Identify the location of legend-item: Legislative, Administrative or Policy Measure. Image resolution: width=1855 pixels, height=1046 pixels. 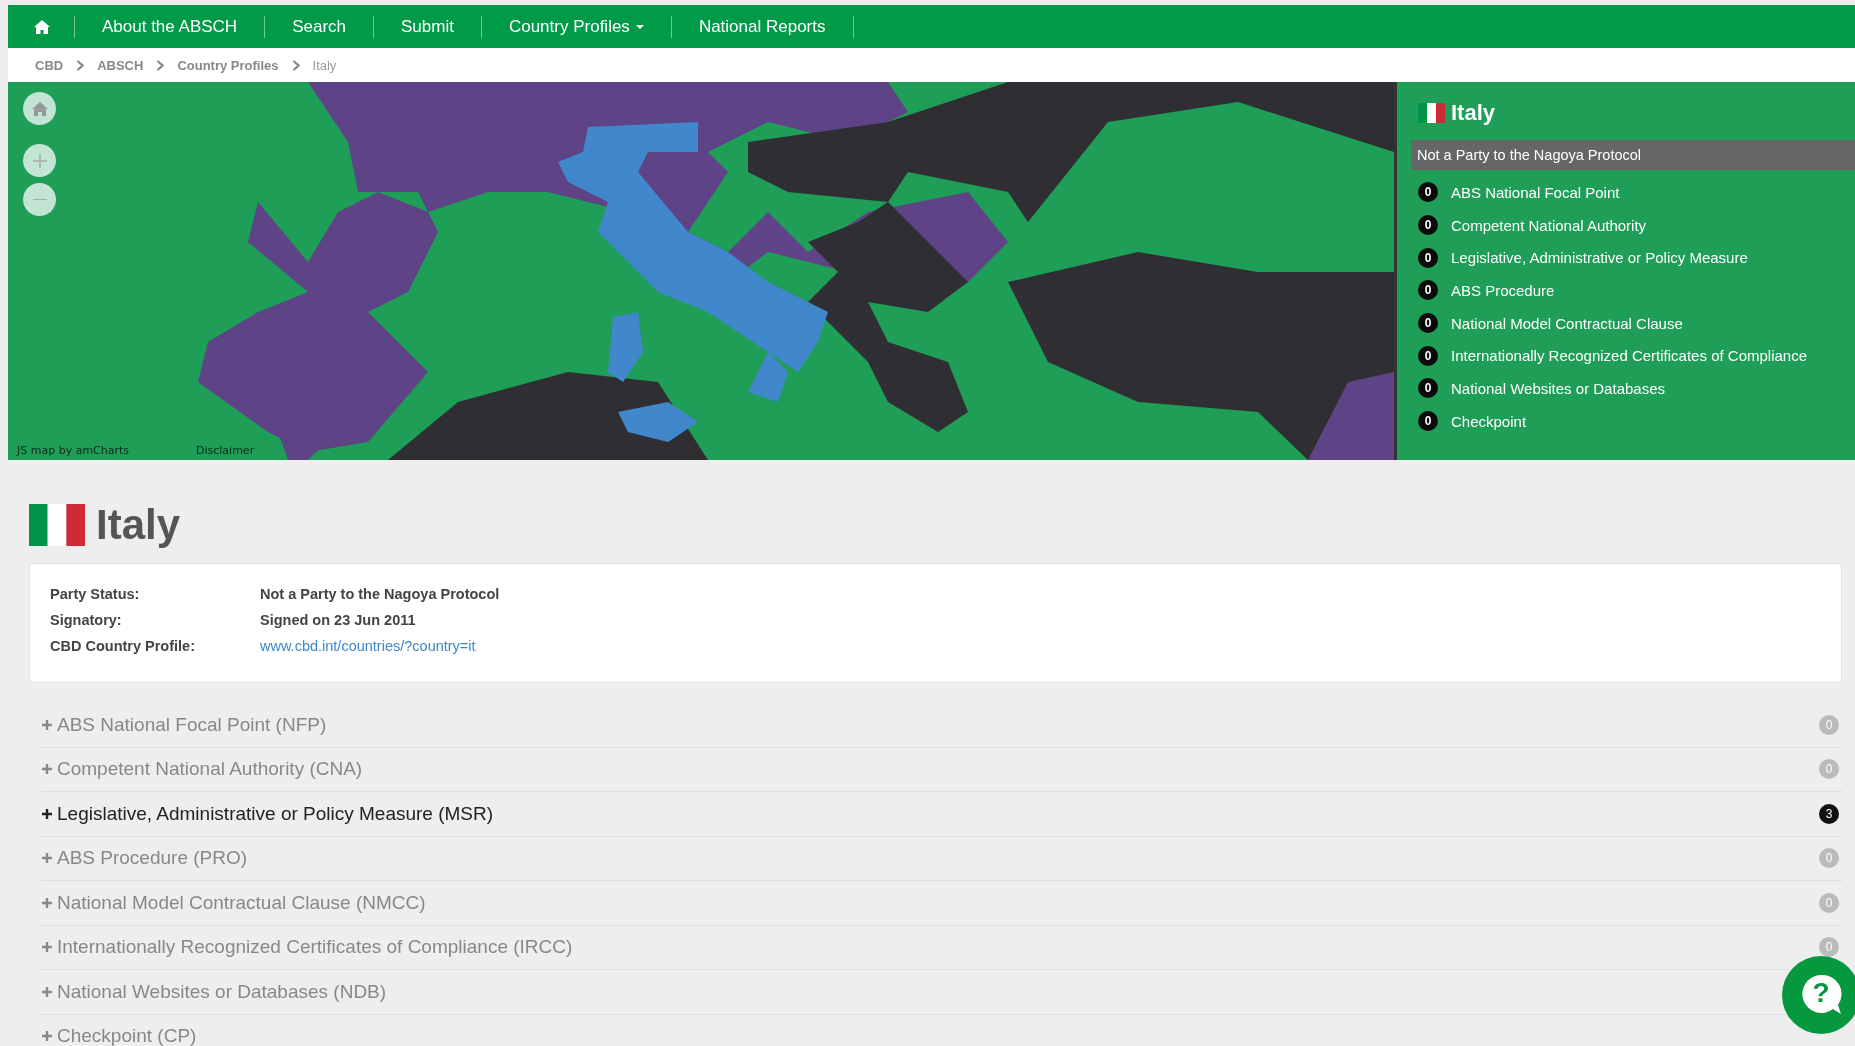
(1599, 258).